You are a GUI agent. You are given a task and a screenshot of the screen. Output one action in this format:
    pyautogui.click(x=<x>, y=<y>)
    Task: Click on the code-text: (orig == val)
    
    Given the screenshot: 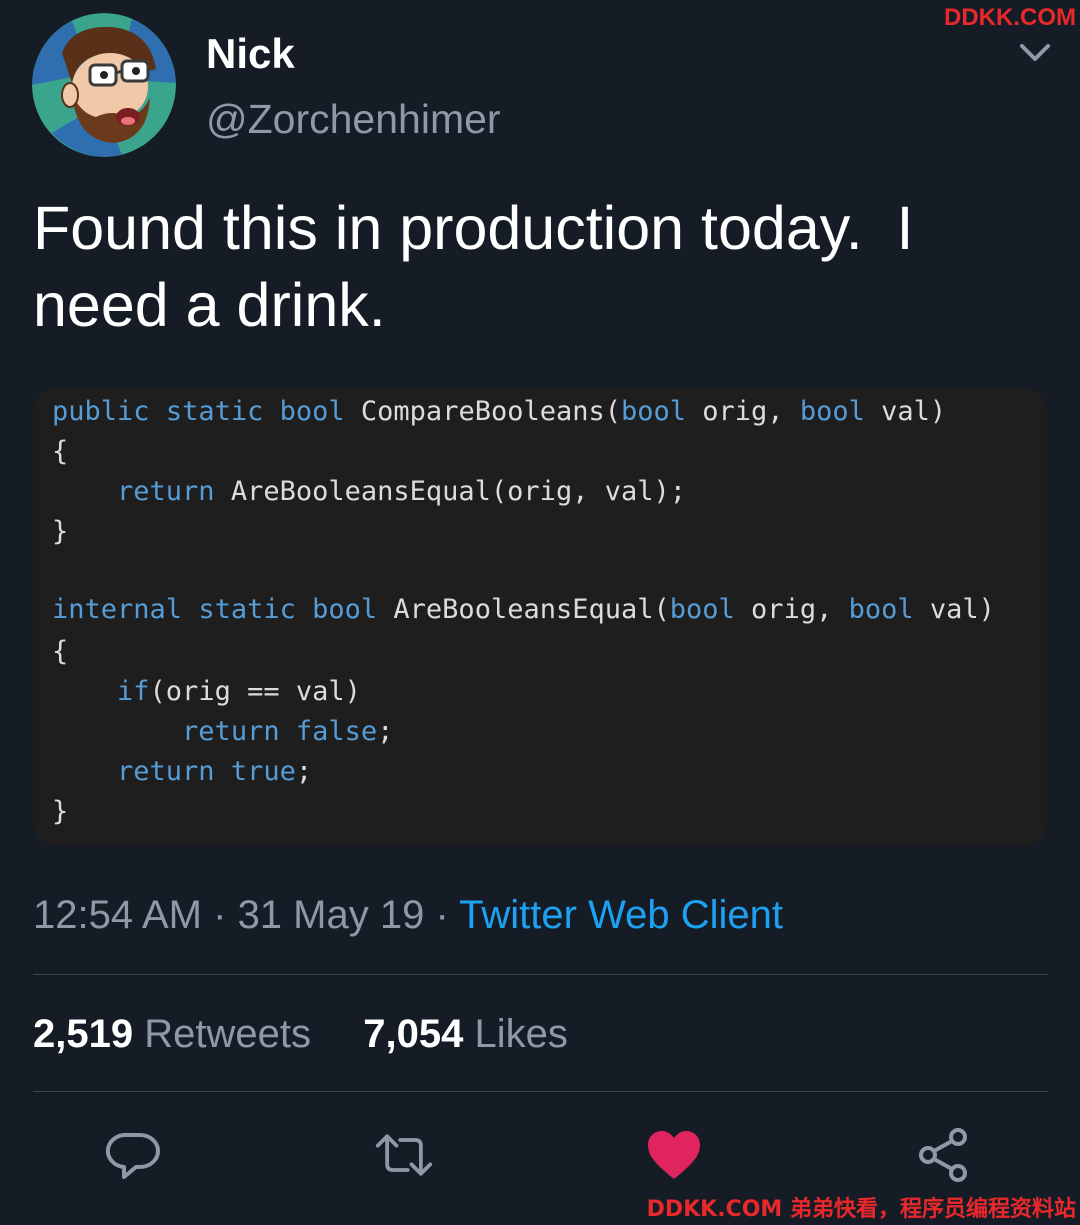 What is the action you would take?
    pyautogui.click(x=255, y=691)
    